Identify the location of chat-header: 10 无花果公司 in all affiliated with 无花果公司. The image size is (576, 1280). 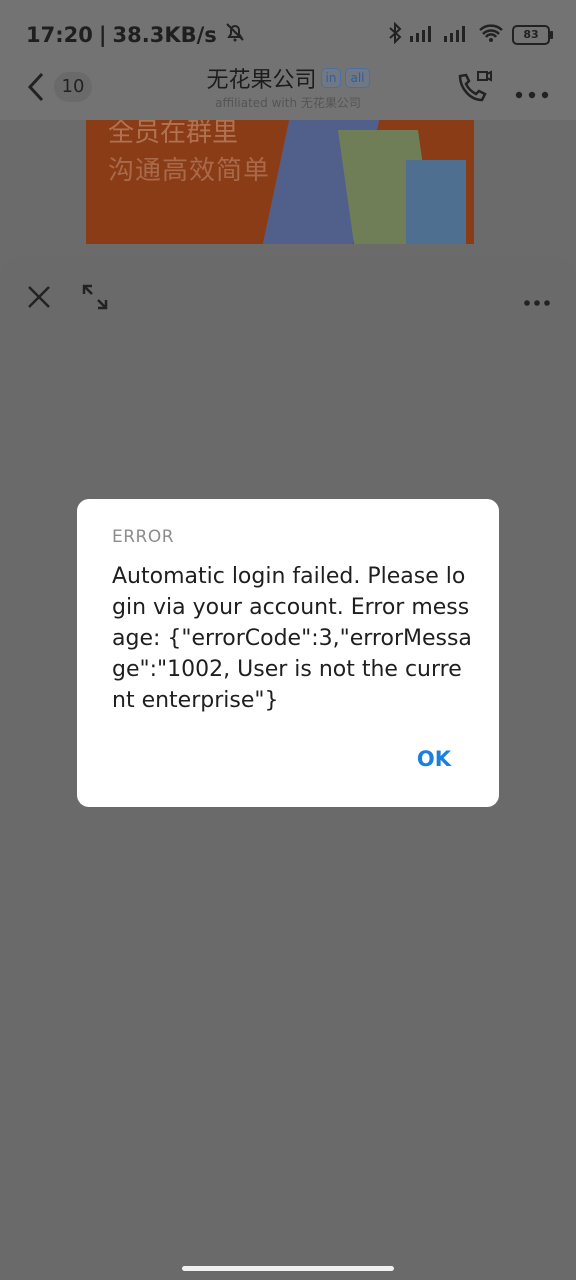
(288, 88).